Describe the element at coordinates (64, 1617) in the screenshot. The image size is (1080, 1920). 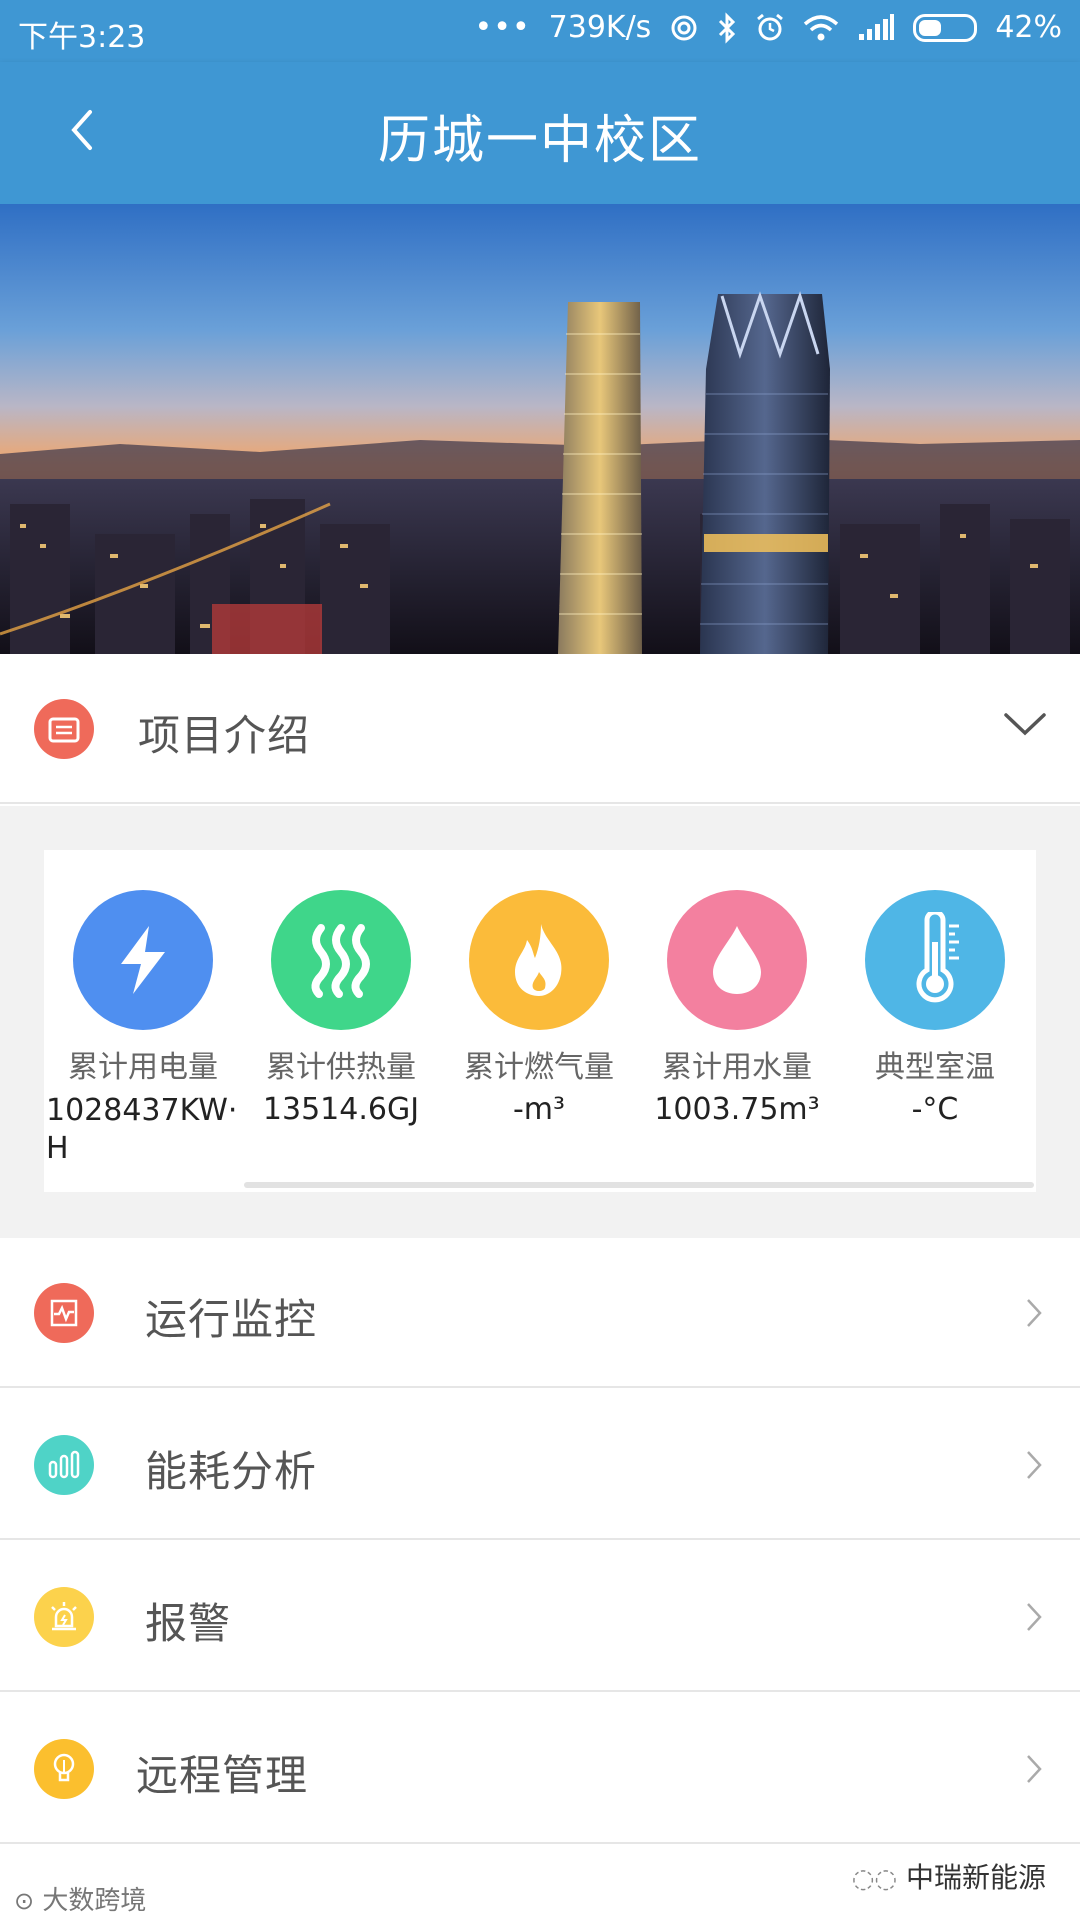
I see `alarm-light-icon` at that location.